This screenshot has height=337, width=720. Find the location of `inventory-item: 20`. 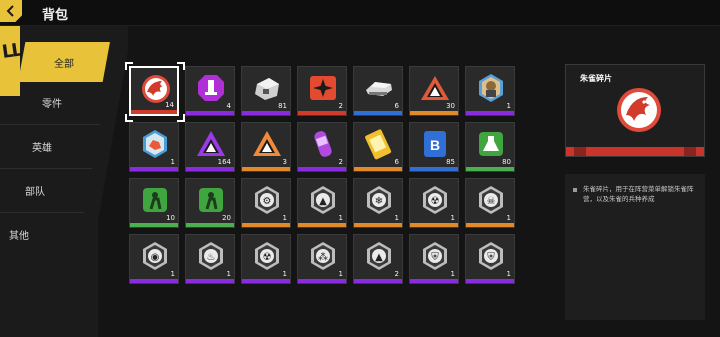

inventory-item: 20 is located at coordinates (210, 203).